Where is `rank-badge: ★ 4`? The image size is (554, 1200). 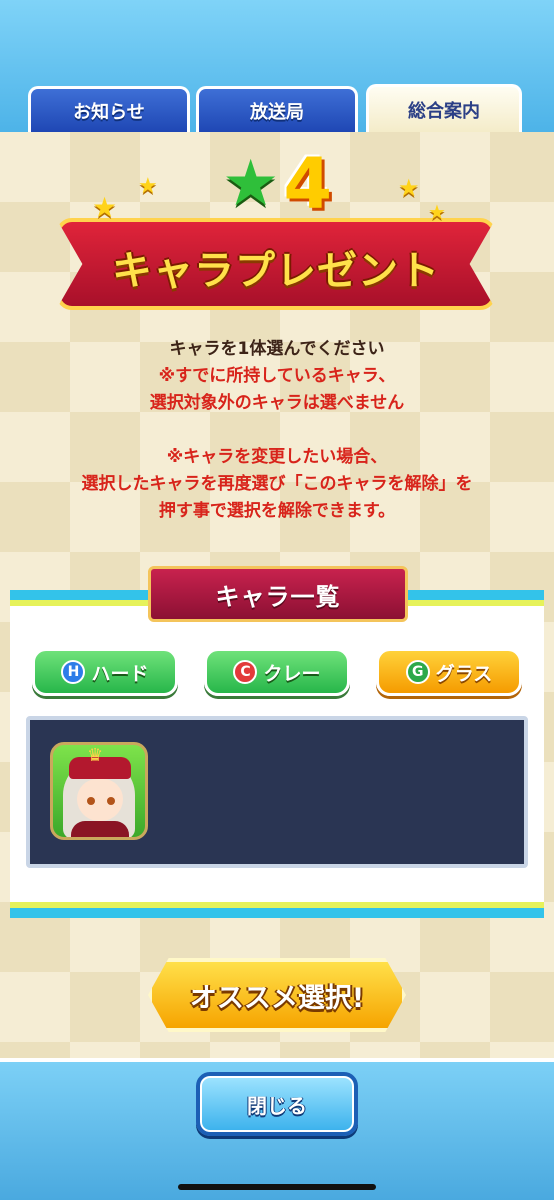
rank-badge: ★ 4 is located at coordinates (277, 184).